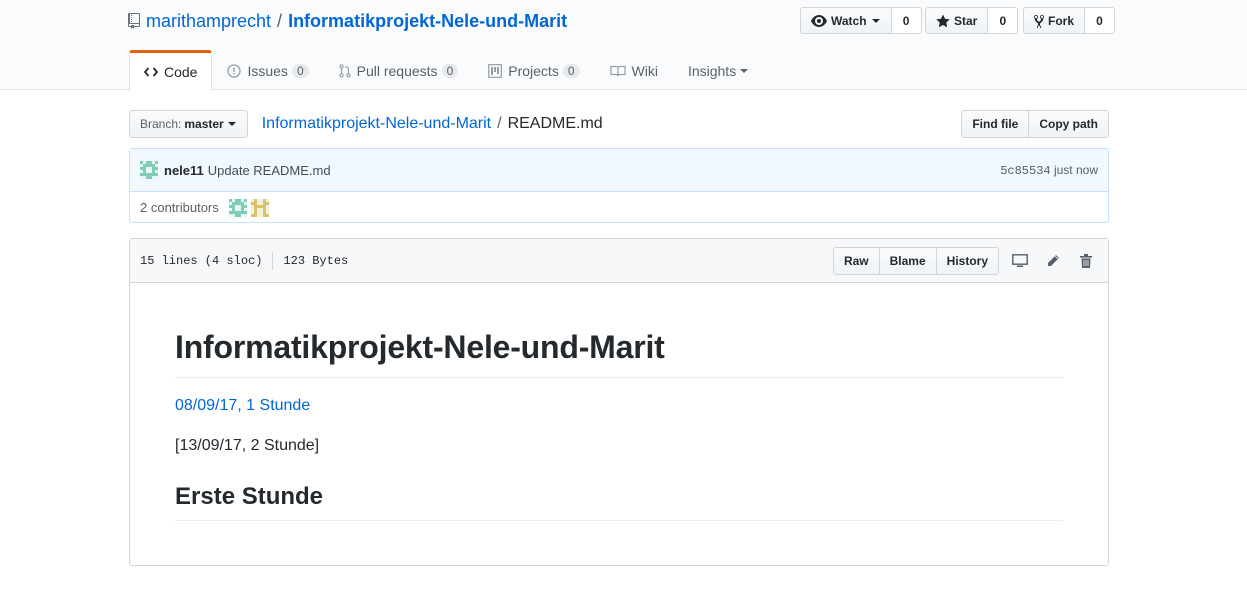 The height and width of the screenshot is (601, 1247). Describe the element at coordinates (201, 260) in the screenshot. I see `file-lines: 15 lines (4 sloc)` at that location.